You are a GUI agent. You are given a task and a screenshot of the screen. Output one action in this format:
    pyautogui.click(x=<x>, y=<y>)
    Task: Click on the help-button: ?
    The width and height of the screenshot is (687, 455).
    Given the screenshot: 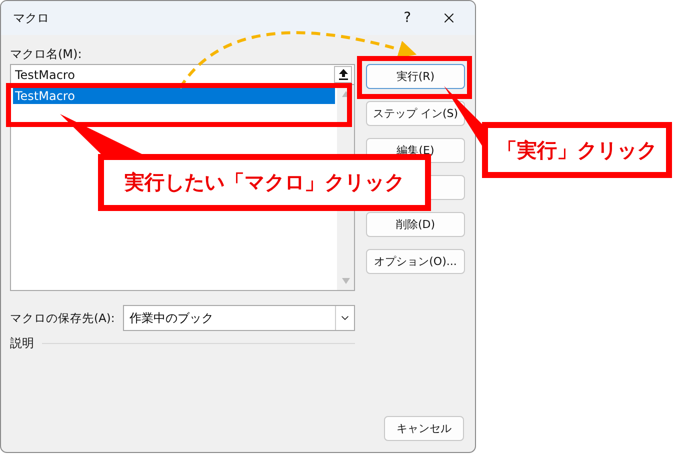 What is the action you would take?
    pyautogui.click(x=407, y=18)
    